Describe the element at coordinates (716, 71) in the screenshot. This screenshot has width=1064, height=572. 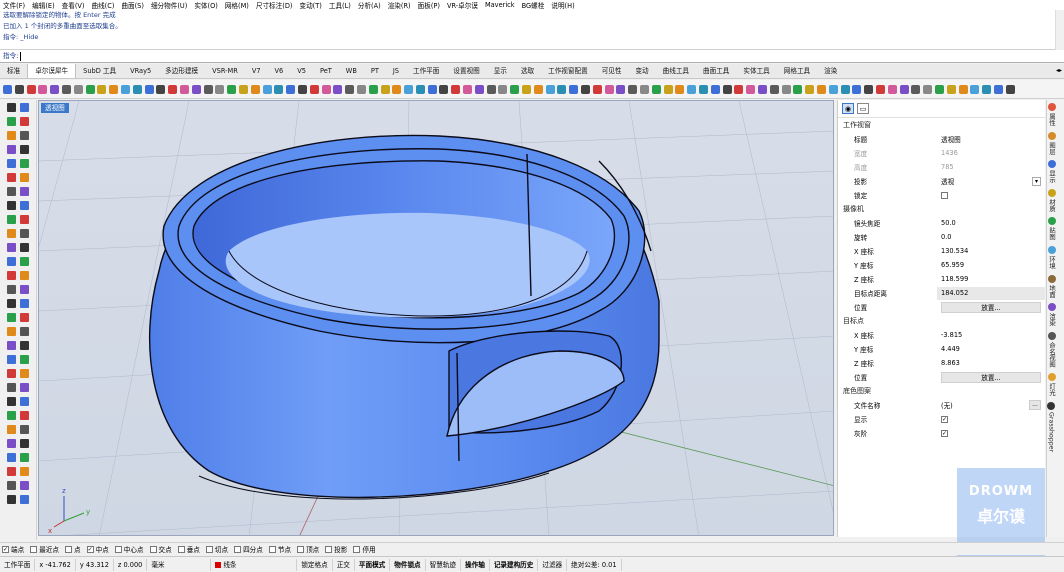
I see `toolbar-tab: 曲面工具` at that location.